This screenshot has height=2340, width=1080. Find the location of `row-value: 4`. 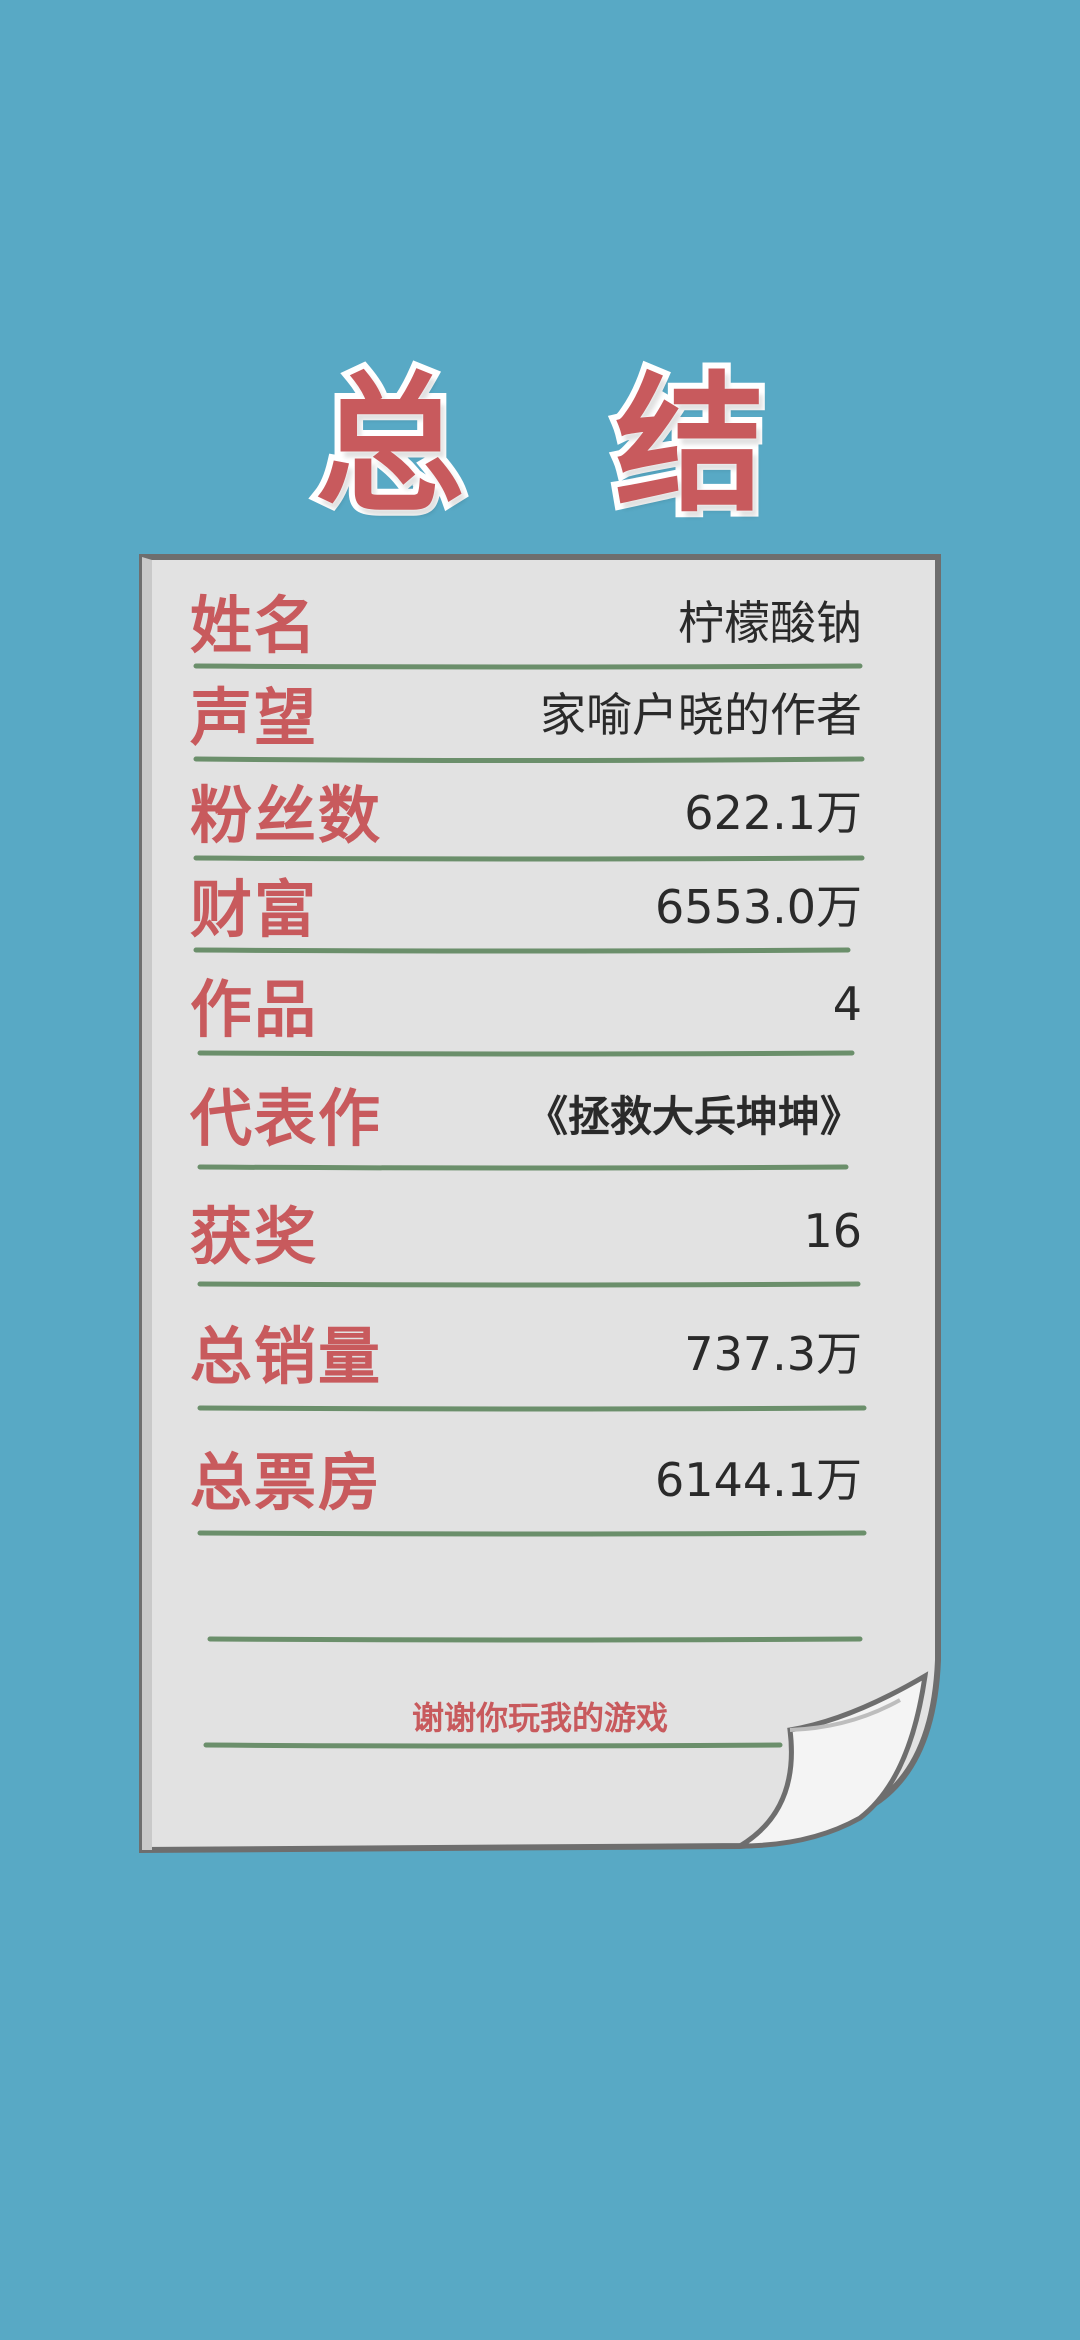

row-value: 4 is located at coordinates (847, 1004).